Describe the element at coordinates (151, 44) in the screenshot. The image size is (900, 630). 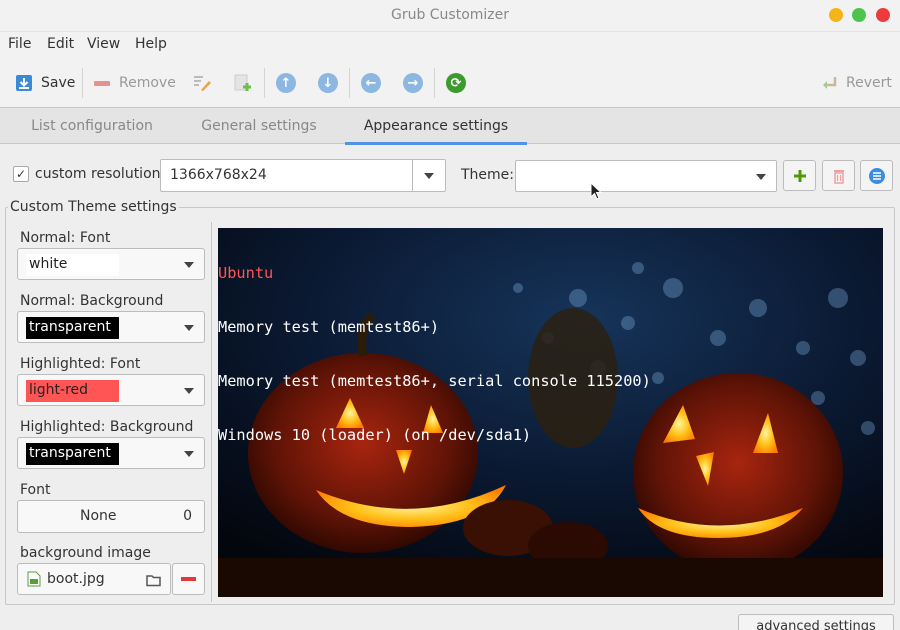
I see `menu-help: Help` at that location.